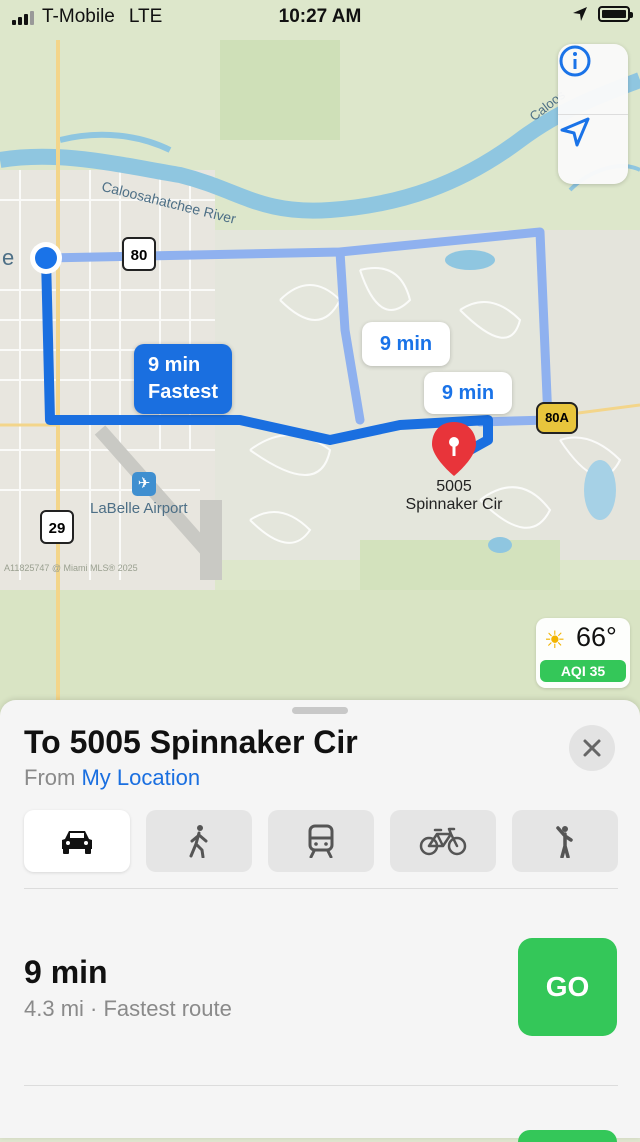 This screenshot has height=1142, width=640. Describe the element at coordinates (454, 450) in the screenshot. I see `destination-pin-icon` at that location.